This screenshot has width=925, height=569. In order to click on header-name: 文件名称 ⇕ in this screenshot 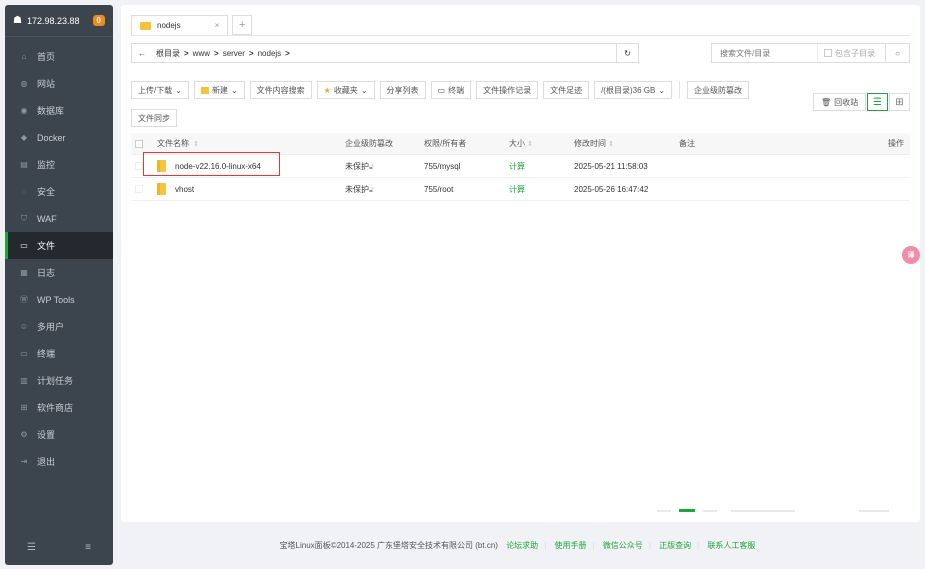, I will do `click(246, 143)`.